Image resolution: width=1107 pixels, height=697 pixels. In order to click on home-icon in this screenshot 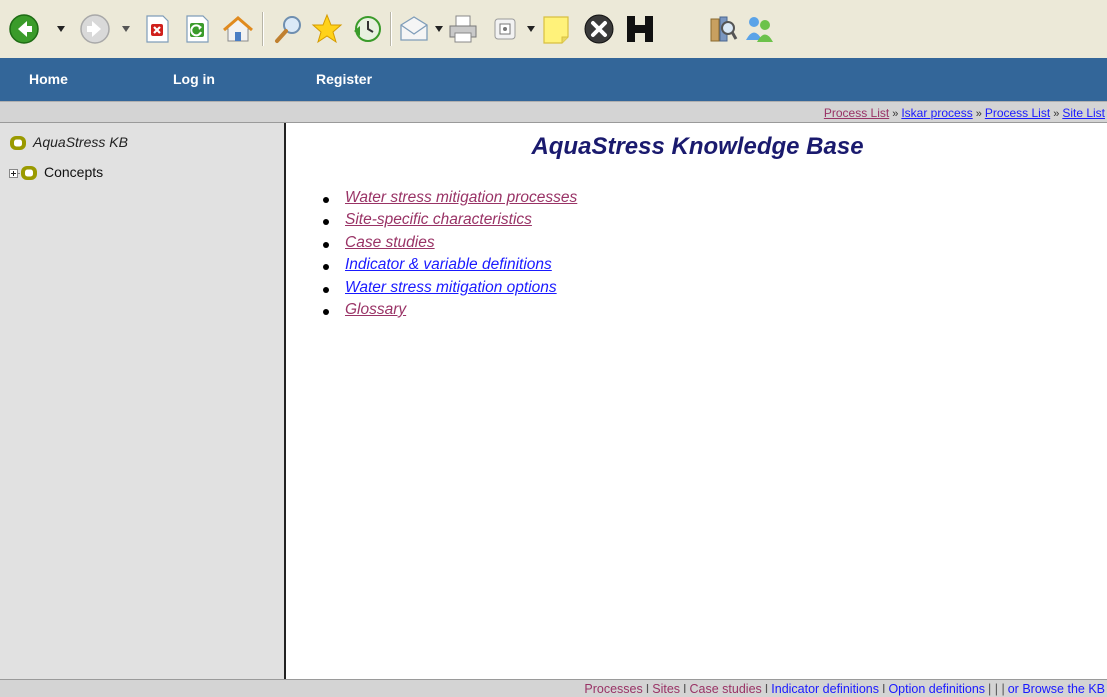, I will do `click(238, 29)`.